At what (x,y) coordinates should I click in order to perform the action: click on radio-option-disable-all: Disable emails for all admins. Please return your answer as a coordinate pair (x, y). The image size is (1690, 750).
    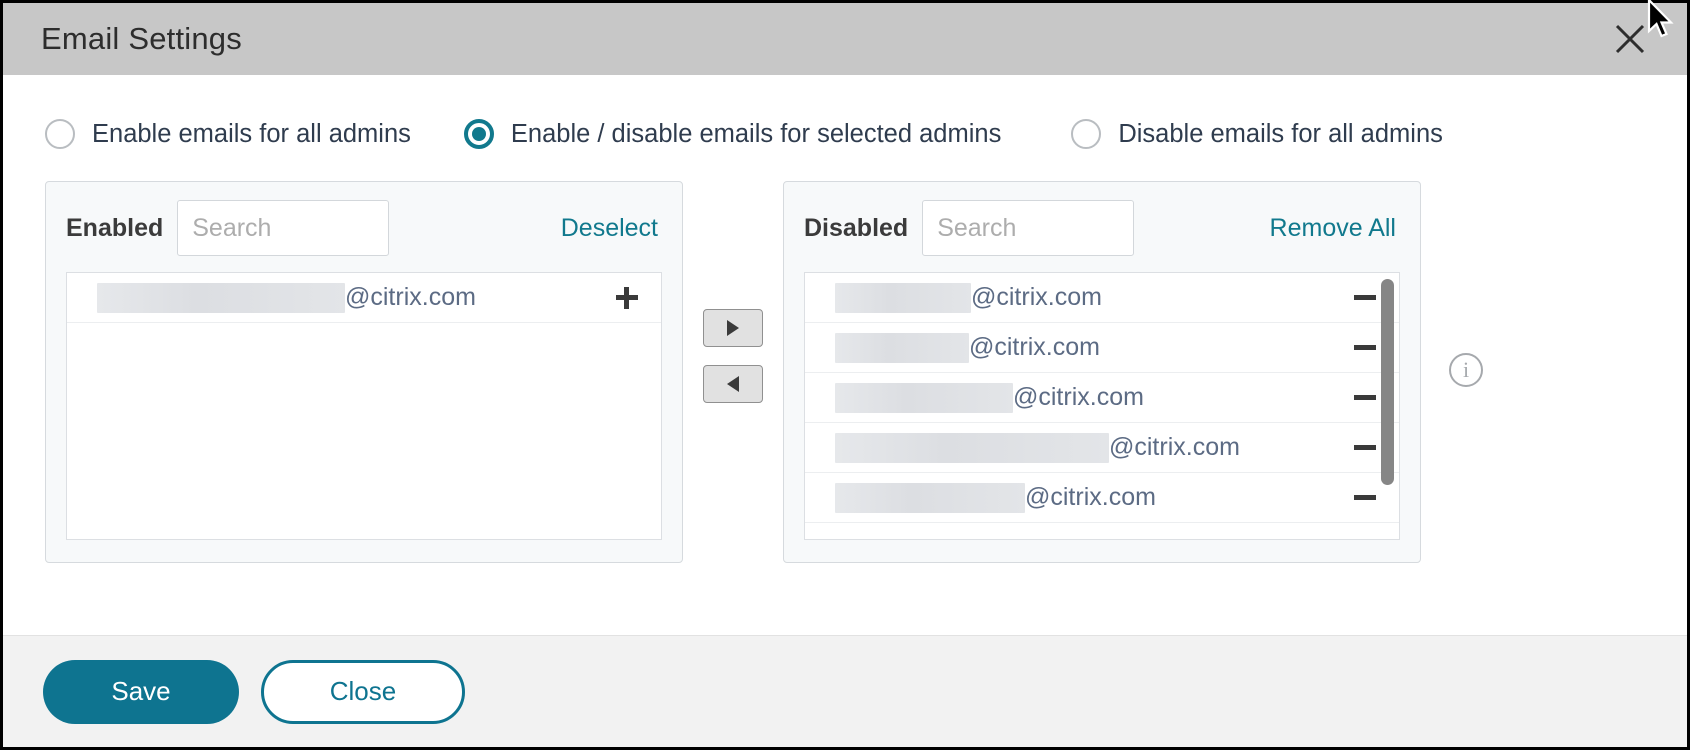
    Looking at the image, I should click on (1257, 134).